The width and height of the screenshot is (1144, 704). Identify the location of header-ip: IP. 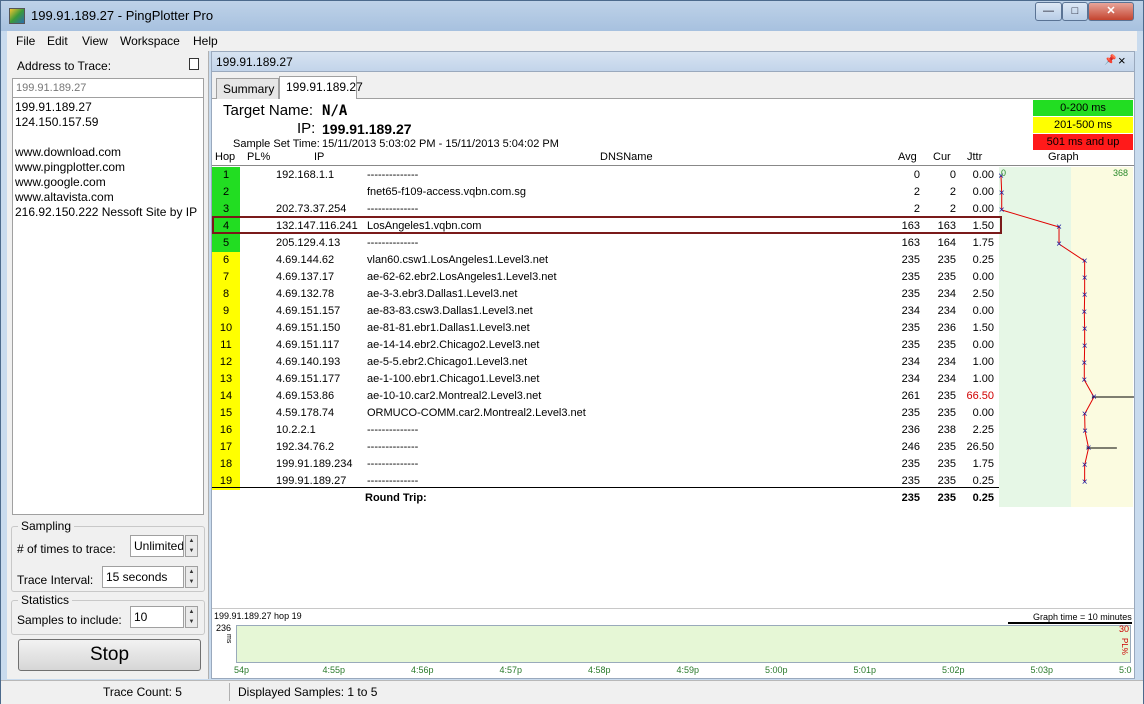
(319, 157).